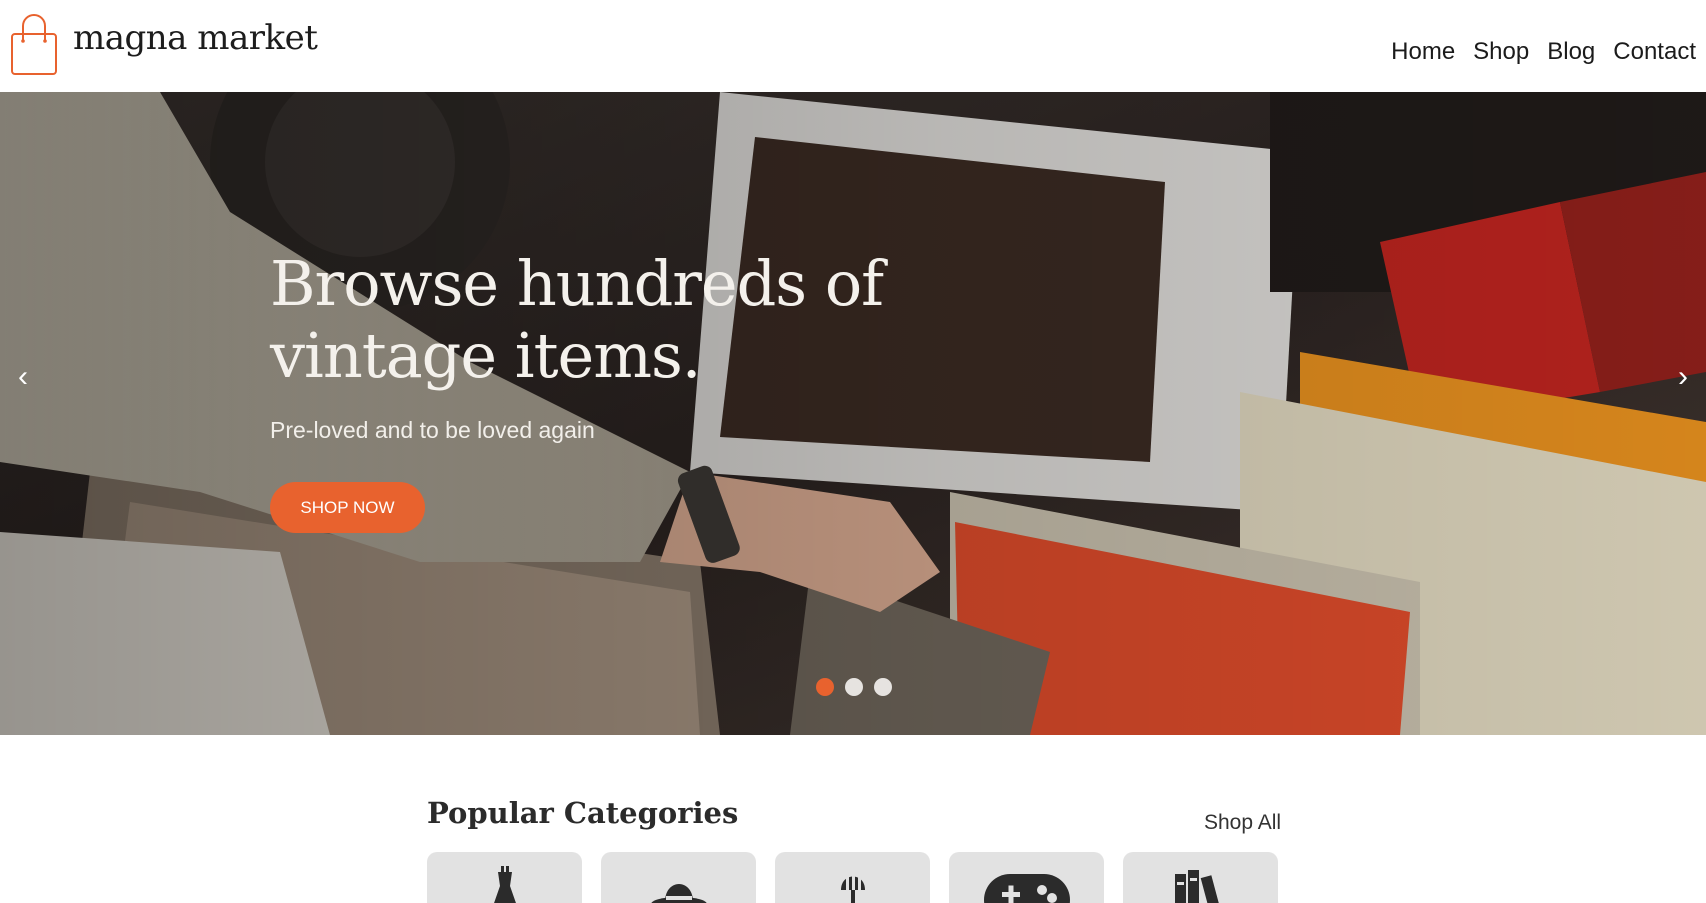  Describe the element at coordinates (1571, 52) in the screenshot. I see `nav-blog: Blog` at that location.